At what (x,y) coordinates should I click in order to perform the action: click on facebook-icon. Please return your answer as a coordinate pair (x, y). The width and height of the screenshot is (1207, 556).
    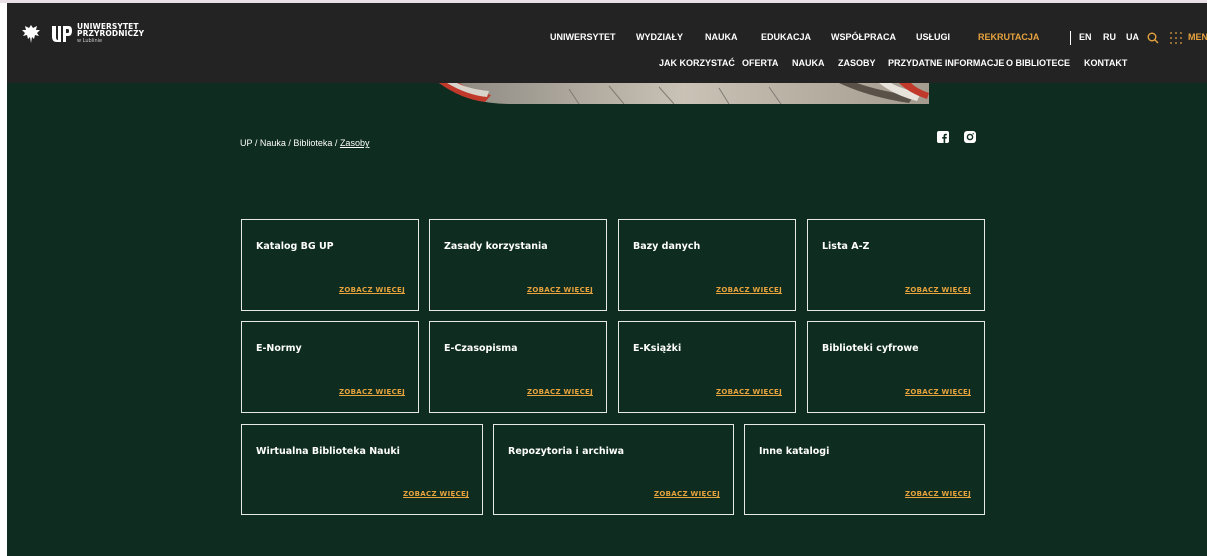
    Looking at the image, I should click on (943, 137).